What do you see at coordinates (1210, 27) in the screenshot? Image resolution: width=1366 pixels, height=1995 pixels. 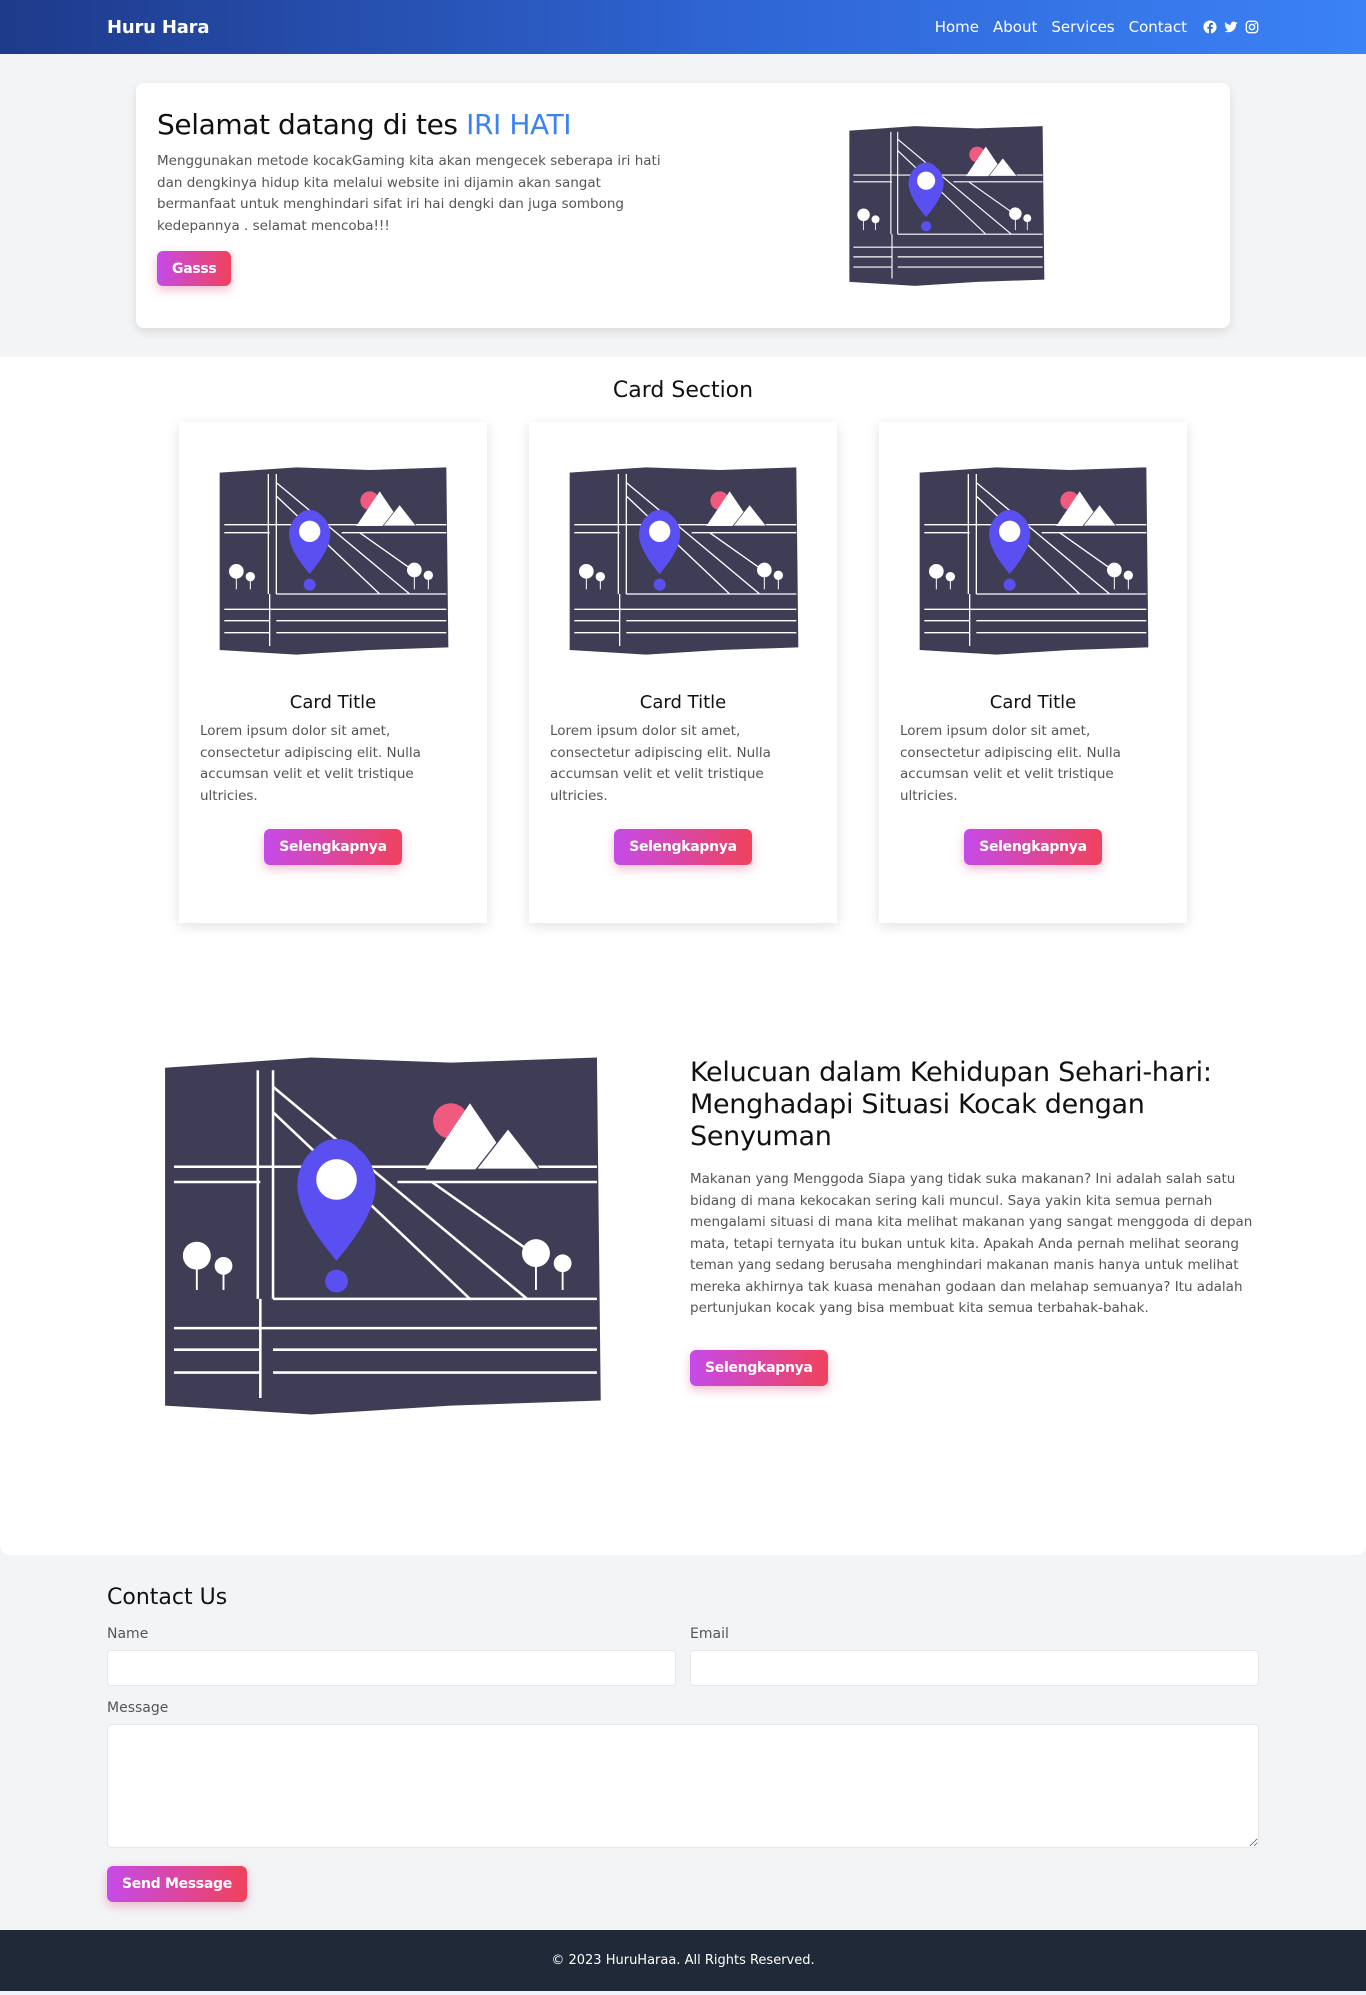 I see `facebook-icon` at bounding box center [1210, 27].